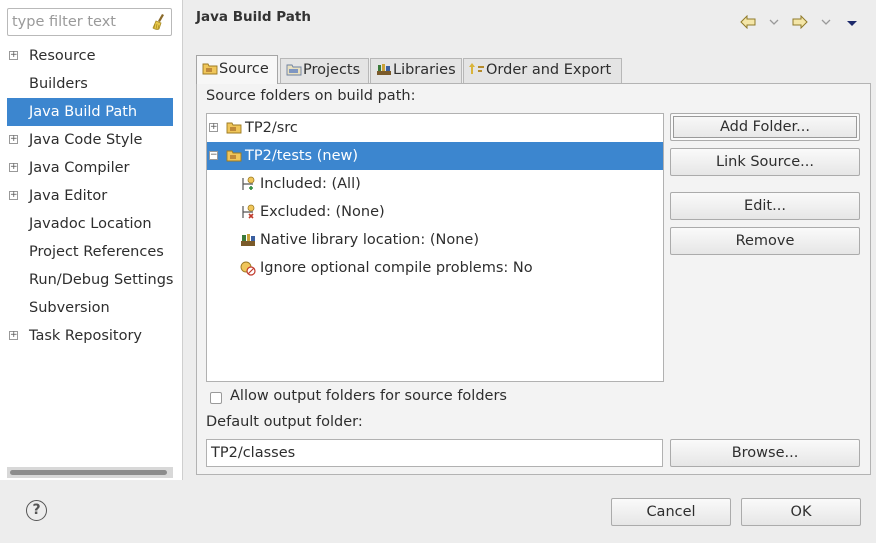 The width and height of the screenshot is (876, 543). I want to click on help-icon: ?, so click(36, 510).